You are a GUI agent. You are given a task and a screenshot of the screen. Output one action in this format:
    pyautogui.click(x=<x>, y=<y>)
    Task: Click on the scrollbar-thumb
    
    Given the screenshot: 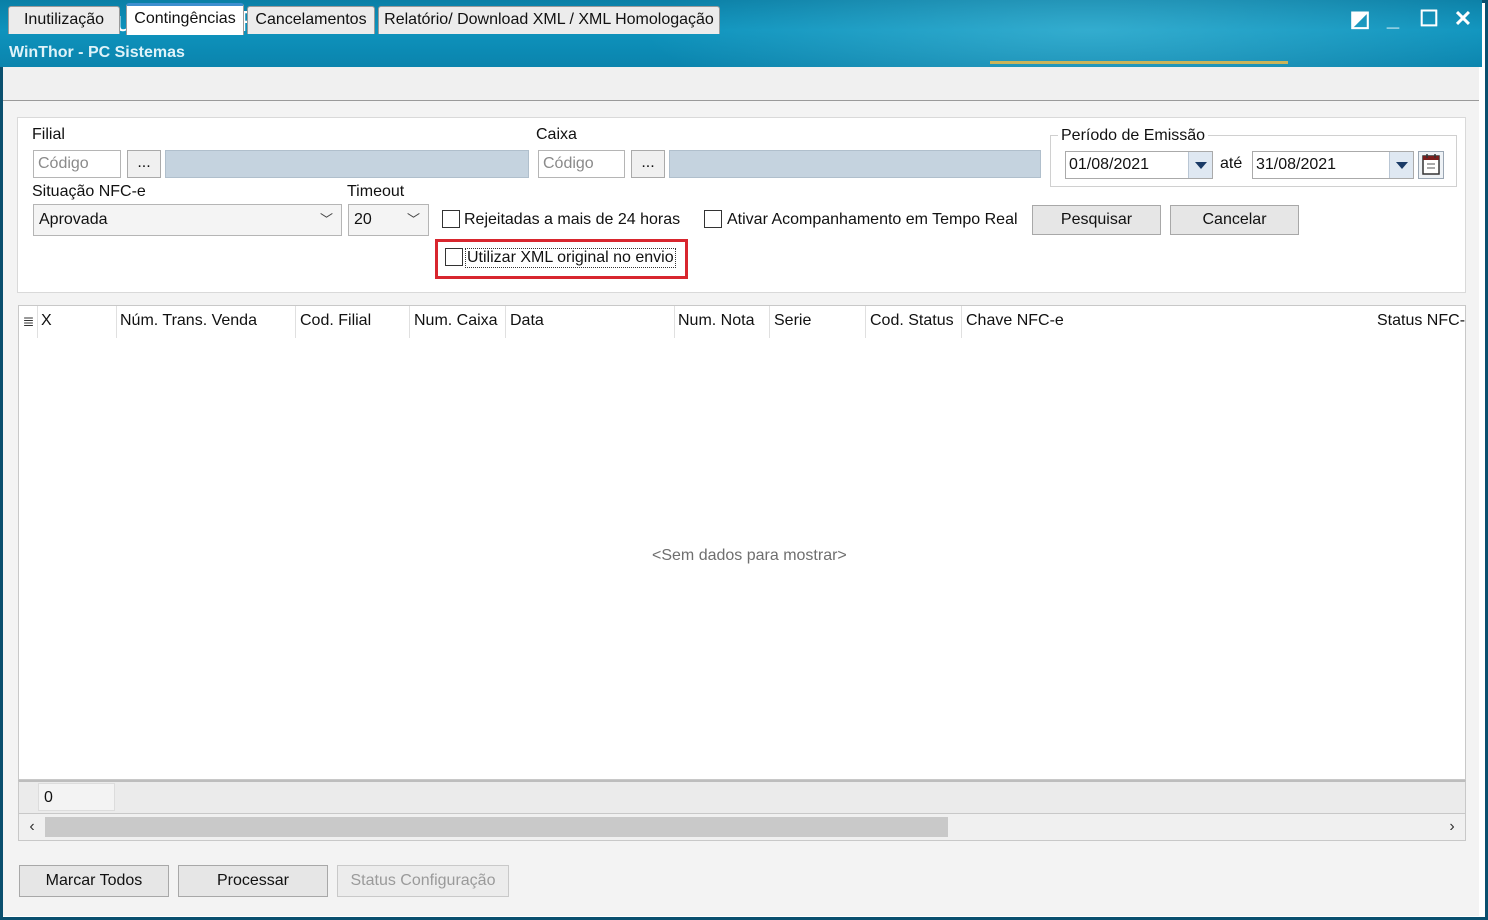 What is the action you would take?
    pyautogui.click(x=496, y=827)
    